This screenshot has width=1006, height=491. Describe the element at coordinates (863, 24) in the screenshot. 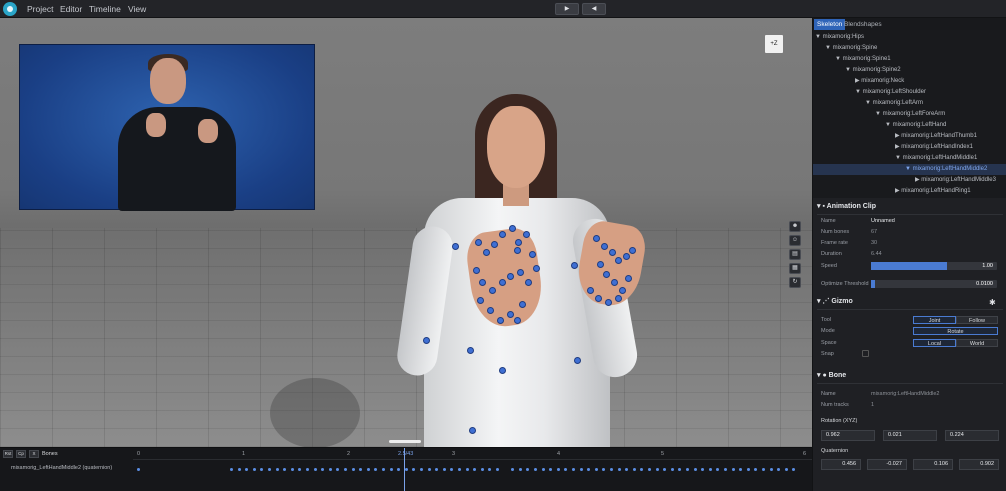

I see `tab-blendshapes: Blendshapes` at that location.